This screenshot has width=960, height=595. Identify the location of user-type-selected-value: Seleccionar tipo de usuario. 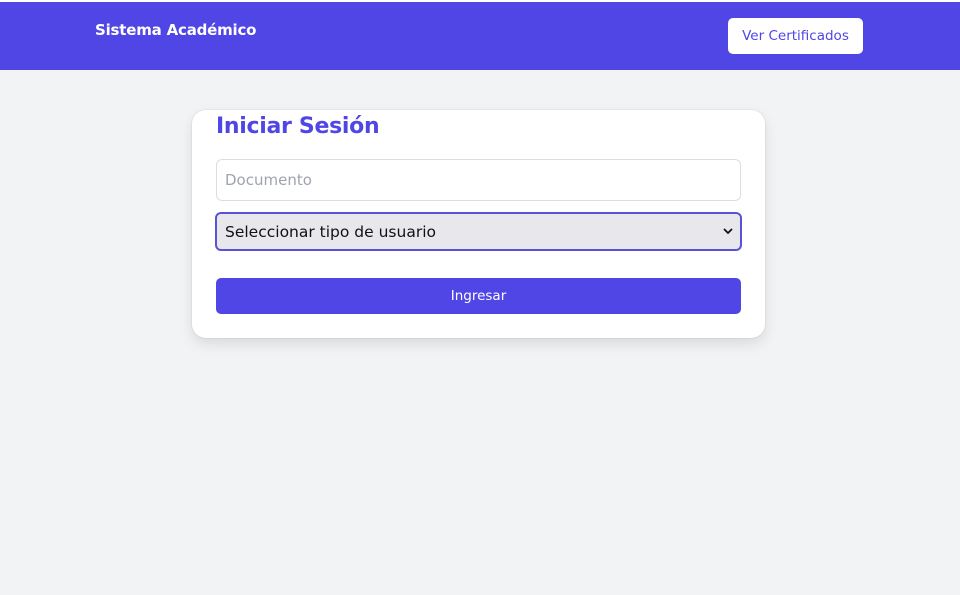
(330, 231).